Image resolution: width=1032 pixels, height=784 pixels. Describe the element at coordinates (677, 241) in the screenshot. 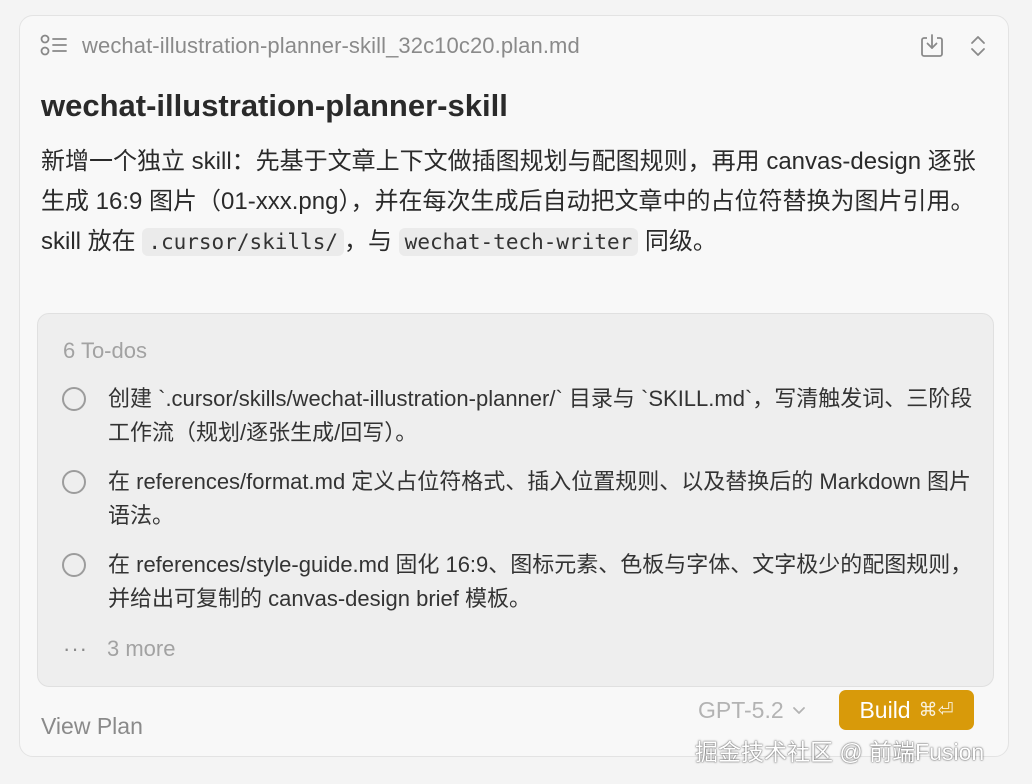

I see `description-text: 同级。` at that location.